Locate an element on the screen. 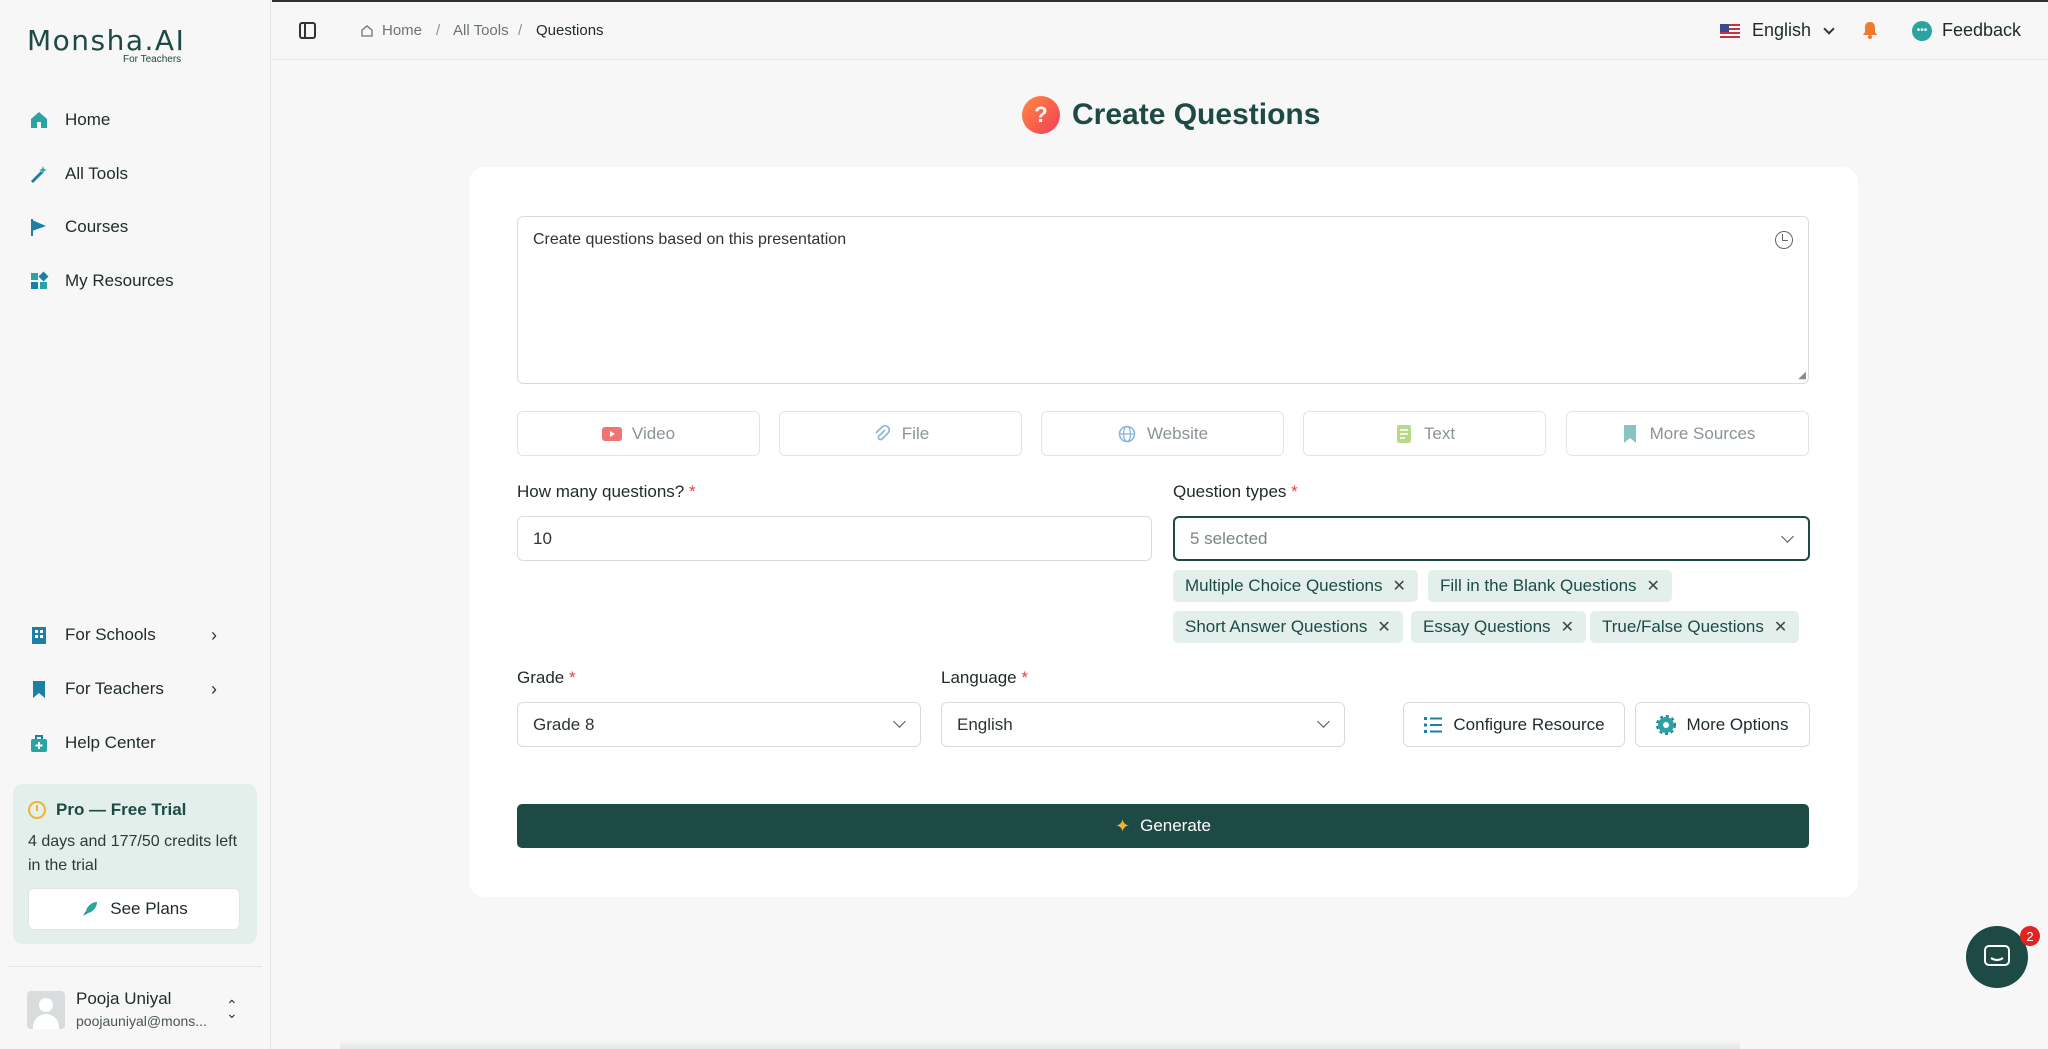 The height and width of the screenshot is (1049, 2048). trial-title: Pro — Free Trial is located at coordinates (135, 810).